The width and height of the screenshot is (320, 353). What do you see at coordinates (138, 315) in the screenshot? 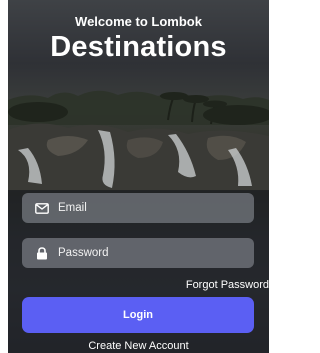
I see `login-button: Login` at bounding box center [138, 315].